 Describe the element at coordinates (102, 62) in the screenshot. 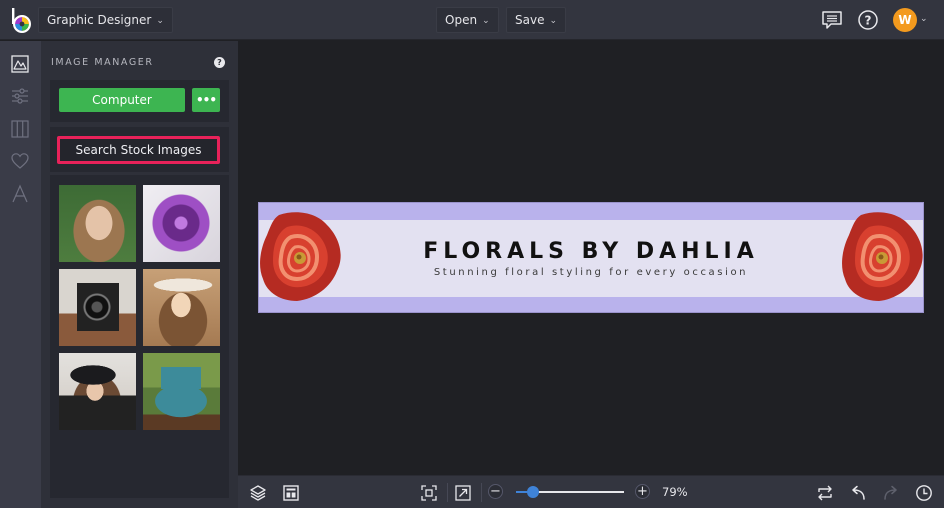

I see `panel-title: IMAGE MANAGER` at that location.